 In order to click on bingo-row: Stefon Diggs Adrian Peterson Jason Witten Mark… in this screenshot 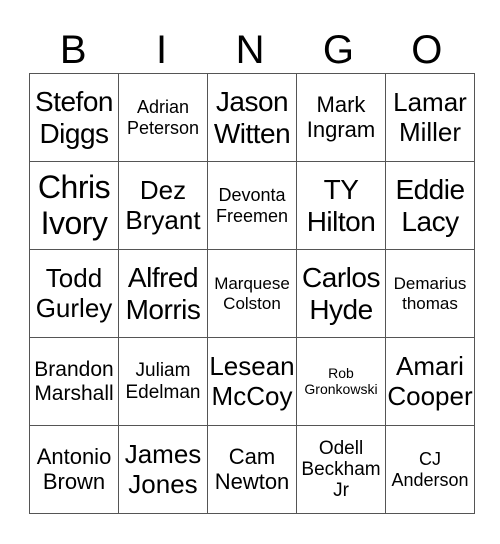, I will do `click(252, 117)`.